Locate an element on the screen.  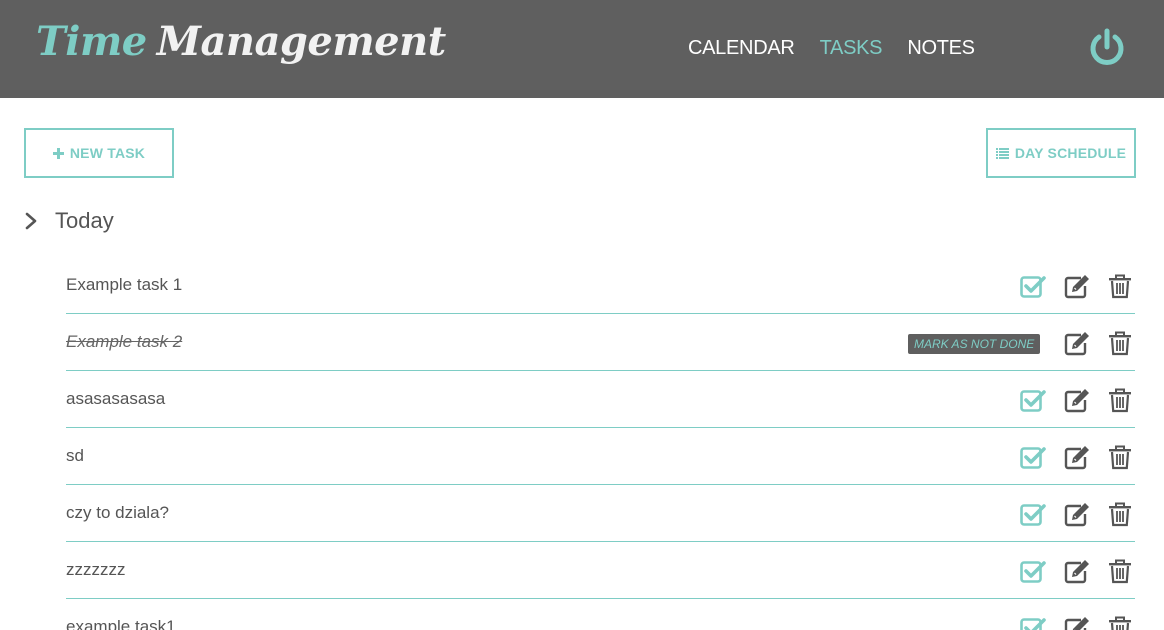
app-logo: Time Management is located at coordinates (241, 41).